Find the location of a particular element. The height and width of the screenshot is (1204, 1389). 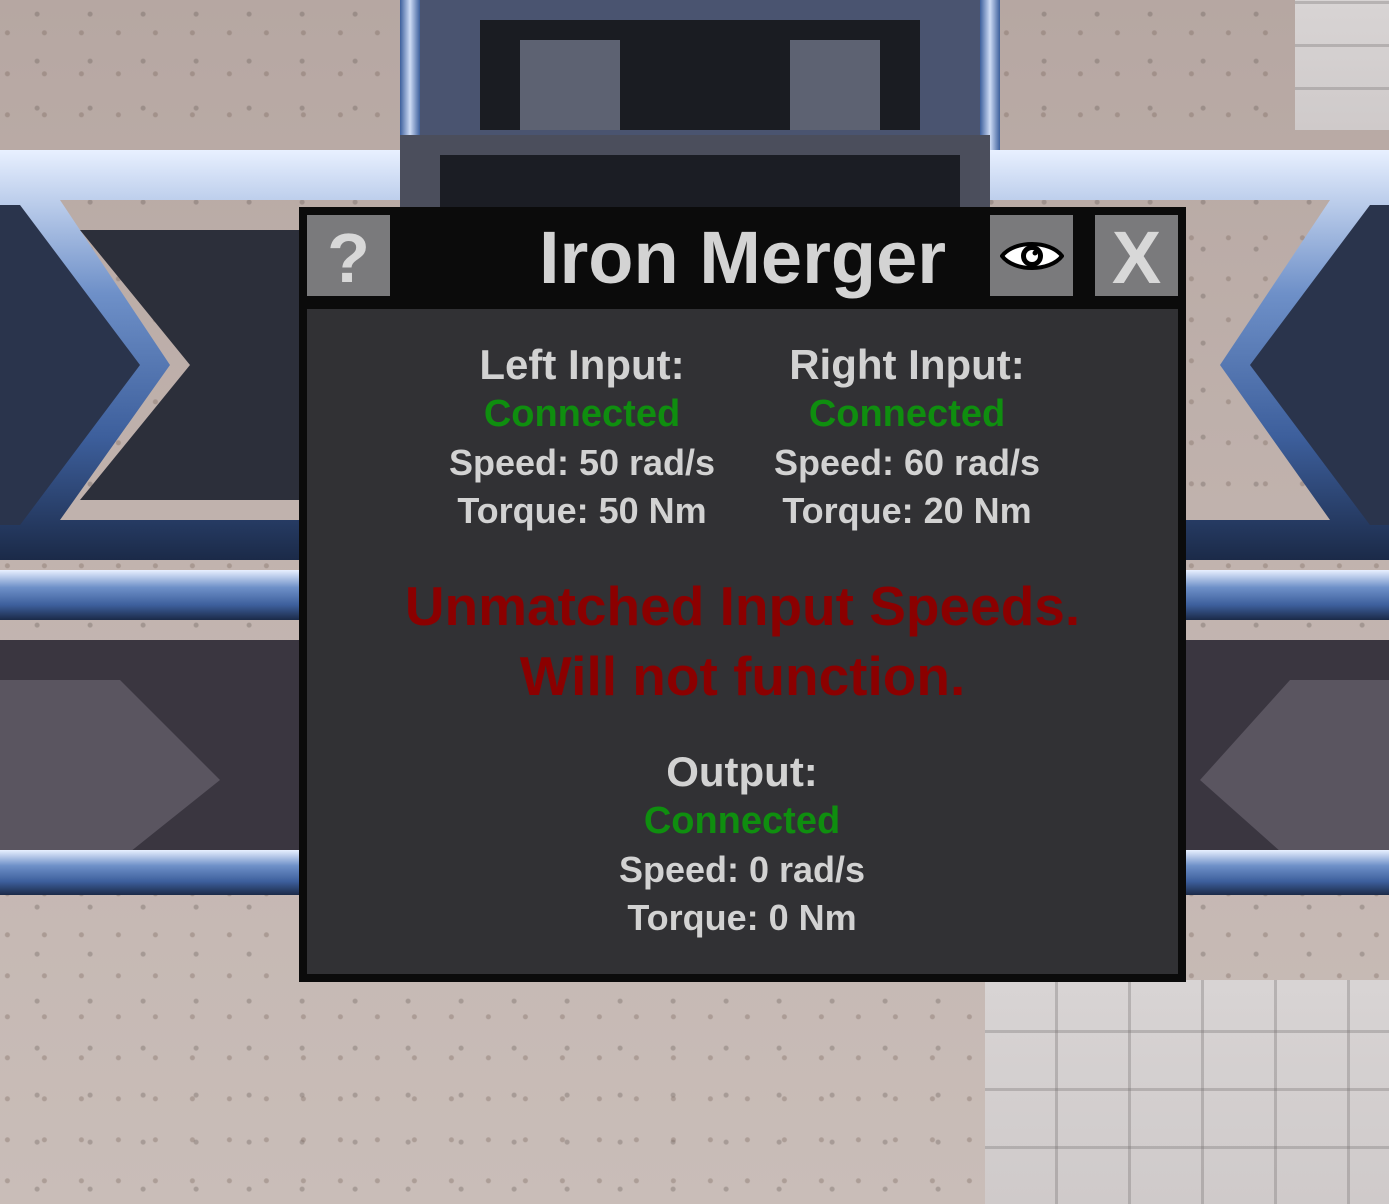

window-titlebar: ? Iron Merger X is located at coordinates (742, 258).